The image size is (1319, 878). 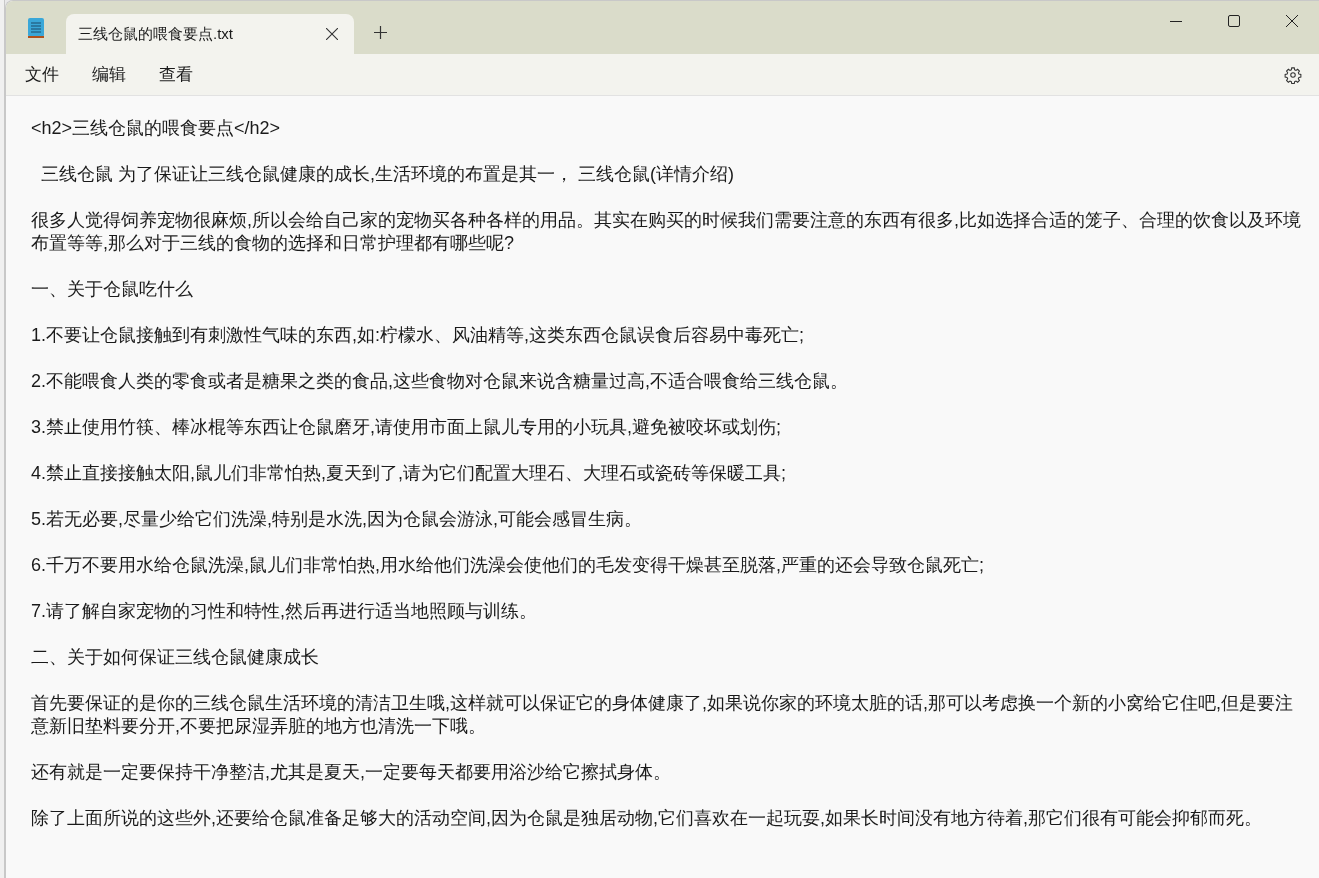 I want to click on text-paragraph: 3.禁止使用竹筷、棒冰棍等东西让仓鼠磨牙,请使用市面上鼠儿专用的小玩具,避免被咬坏或划伤;, so click(x=406, y=427).